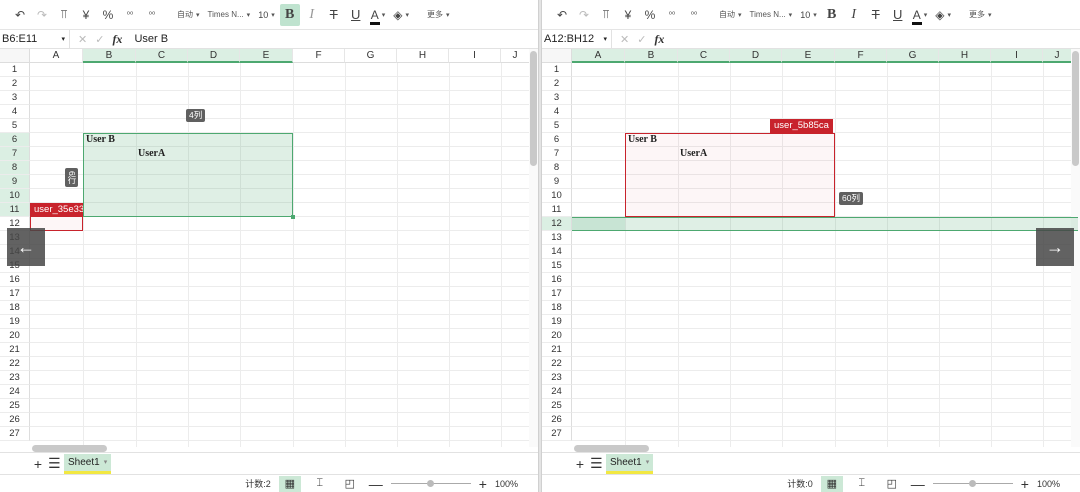  Describe the element at coordinates (20, 15) in the screenshot. I see `undo-icon: ↶` at that location.